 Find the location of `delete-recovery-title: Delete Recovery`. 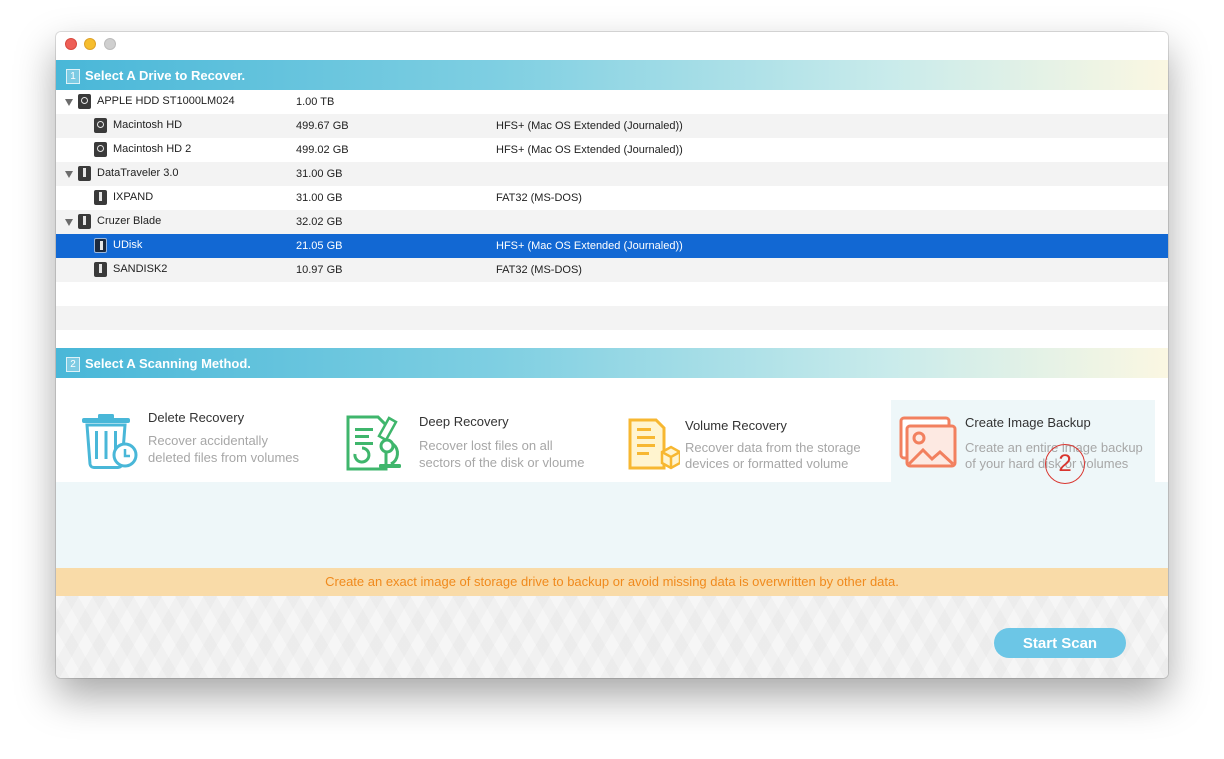

delete-recovery-title: Delete Recovery is located at coordinates (196, 417).